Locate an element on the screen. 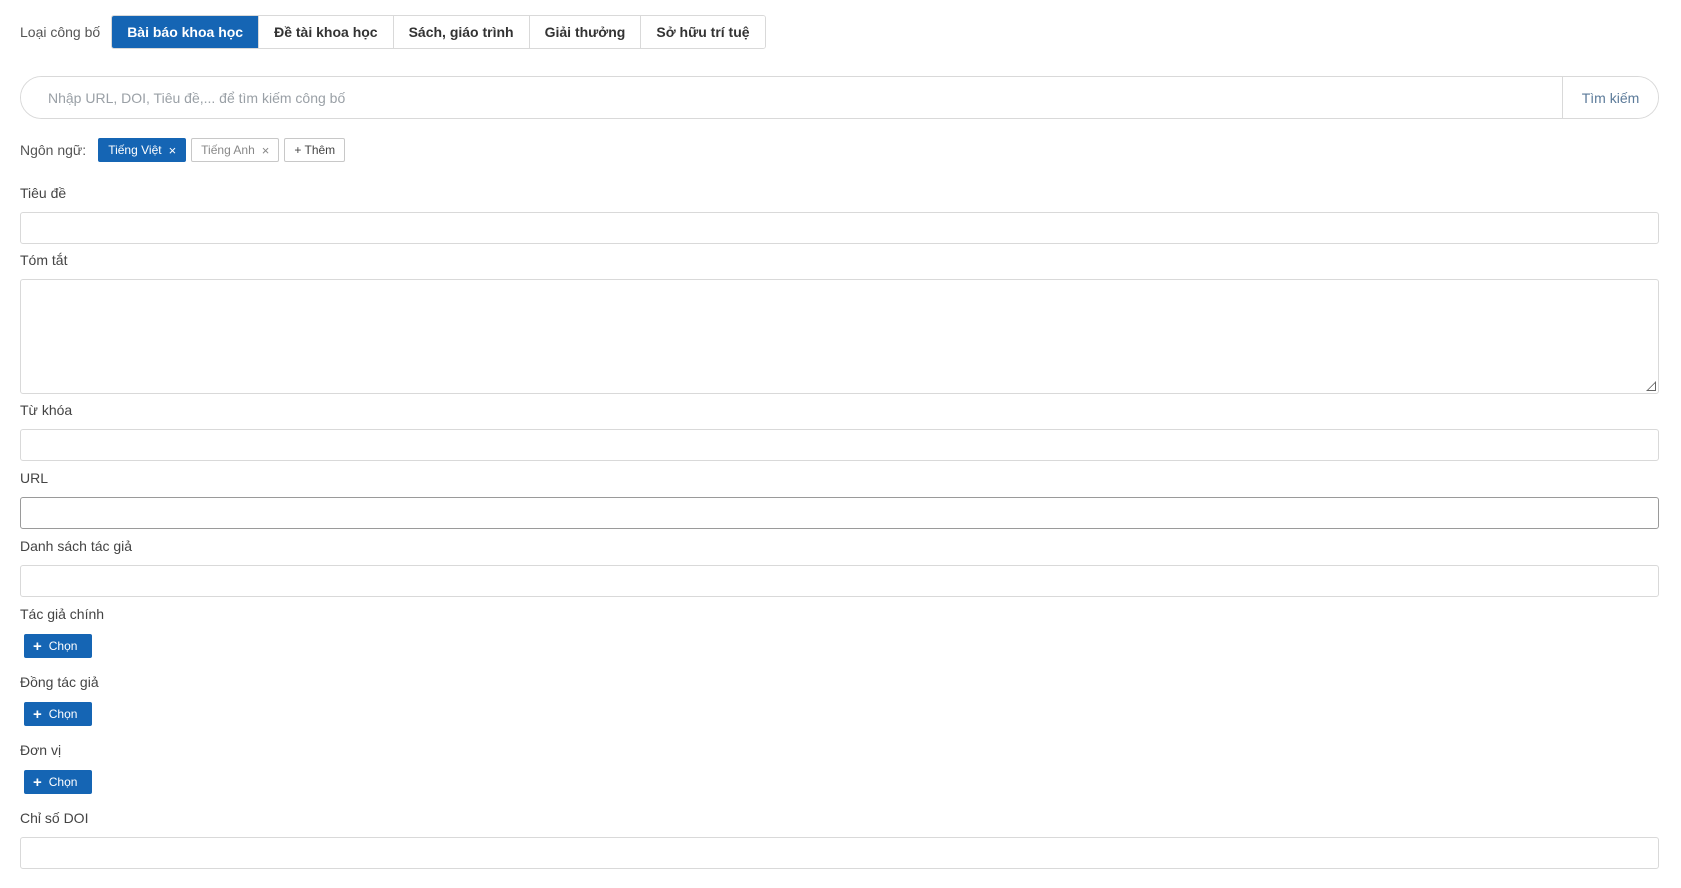  doi-field is located at coordinates (839, 853).